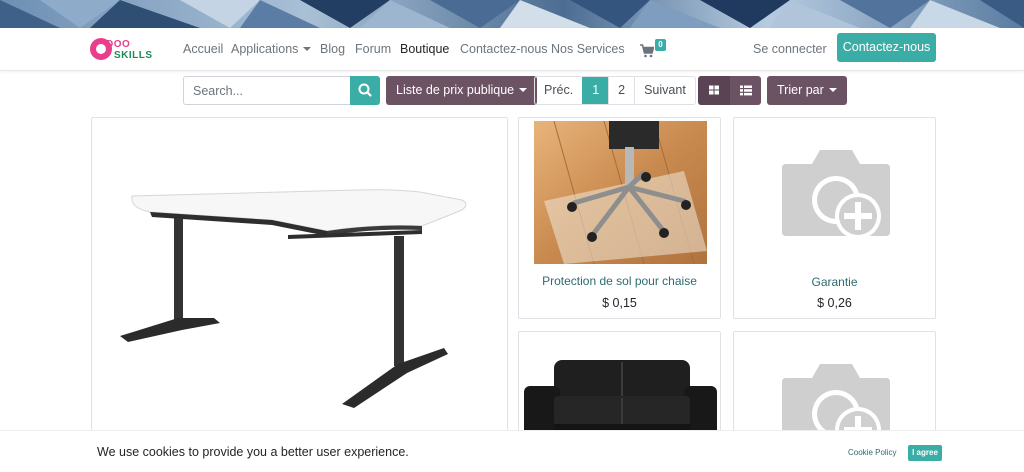 This screenshot has height=472, width=1024. Describe the element at coordinates (595, 90) in the screenshot. I see `pager-page-1: 1` at that location.